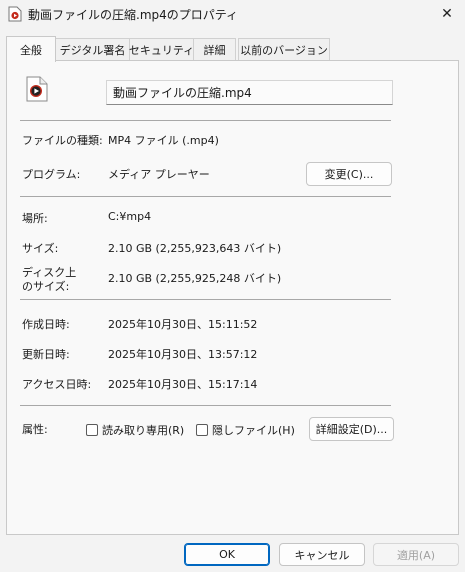  I want to click on disk-size-label: ディスク上 のサイズ:, so click(49, 280).